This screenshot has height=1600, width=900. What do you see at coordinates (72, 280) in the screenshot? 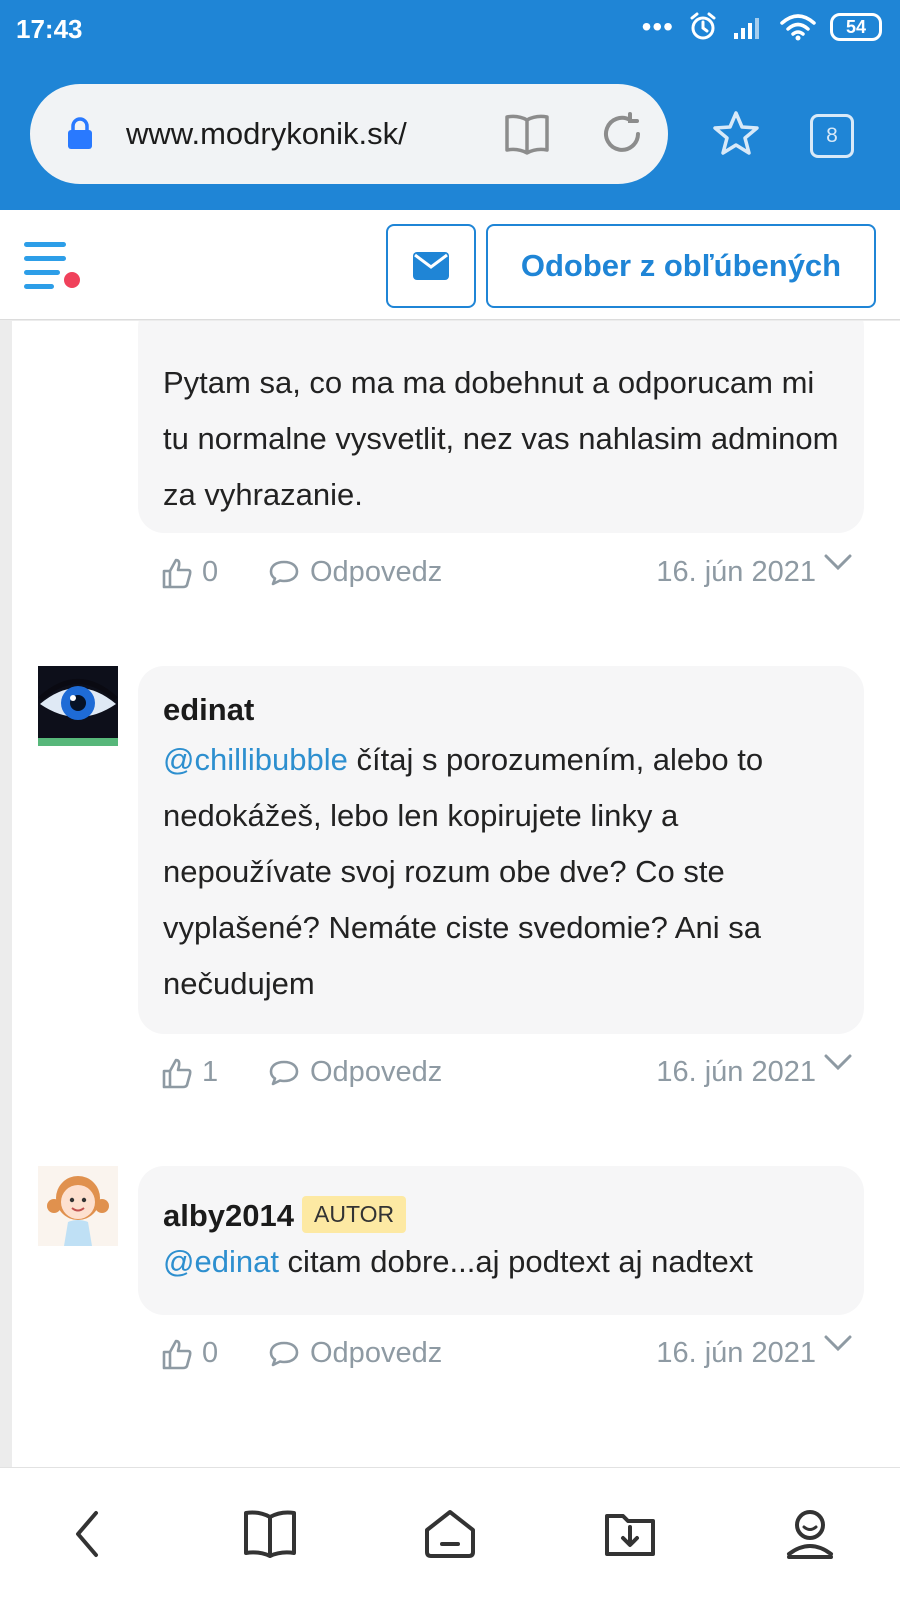
I see `notification-dot` at bounding box center [72, 280].